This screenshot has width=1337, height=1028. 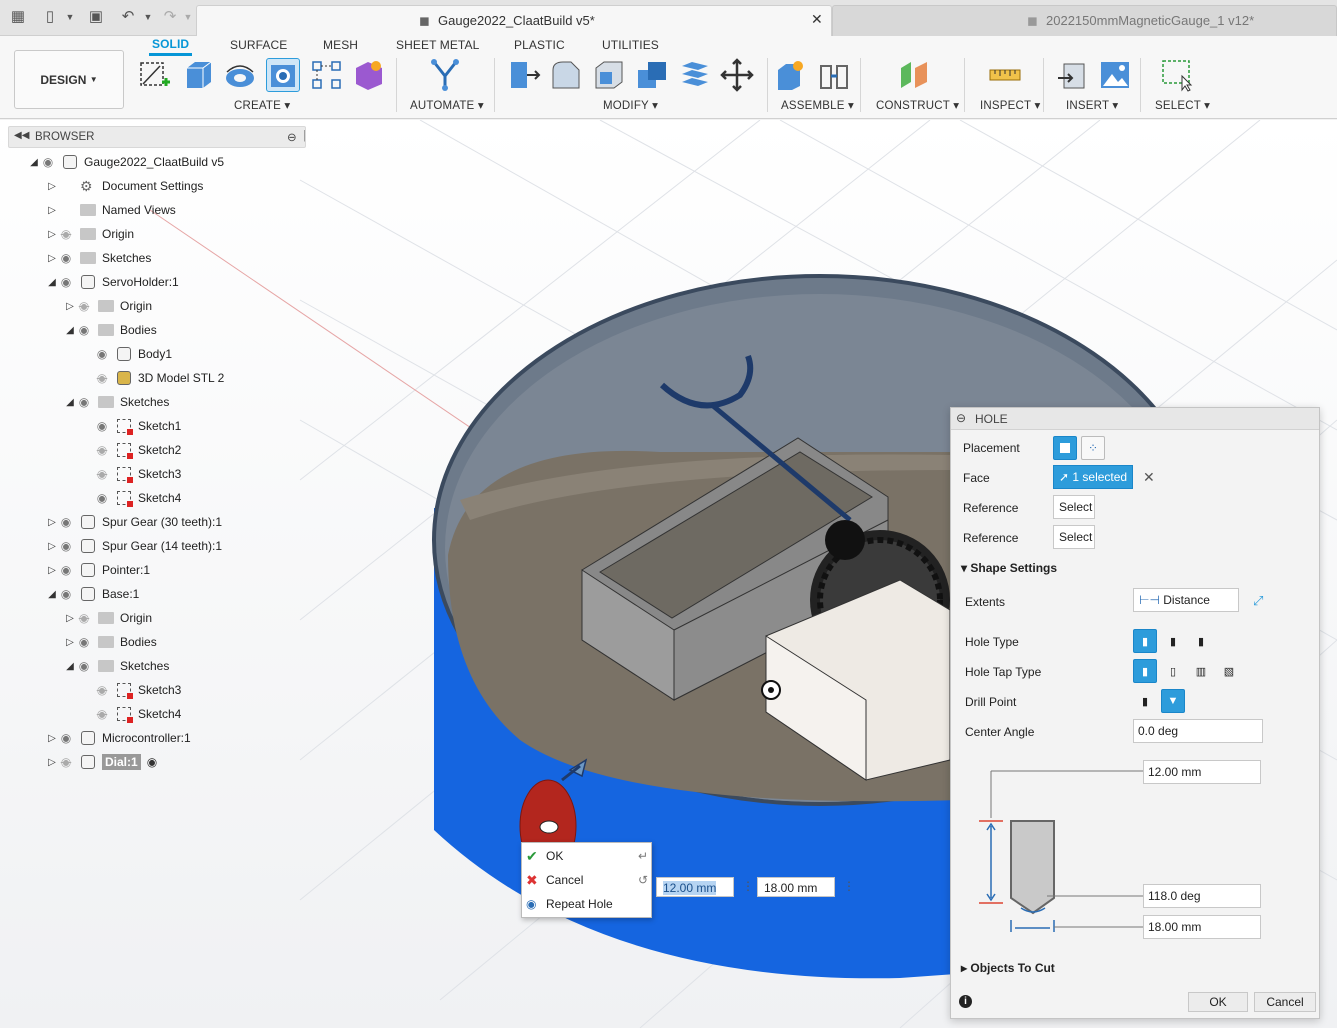 I want to click on face-selection-button: ➚ 1 selected, so click(x=1093, y=477).